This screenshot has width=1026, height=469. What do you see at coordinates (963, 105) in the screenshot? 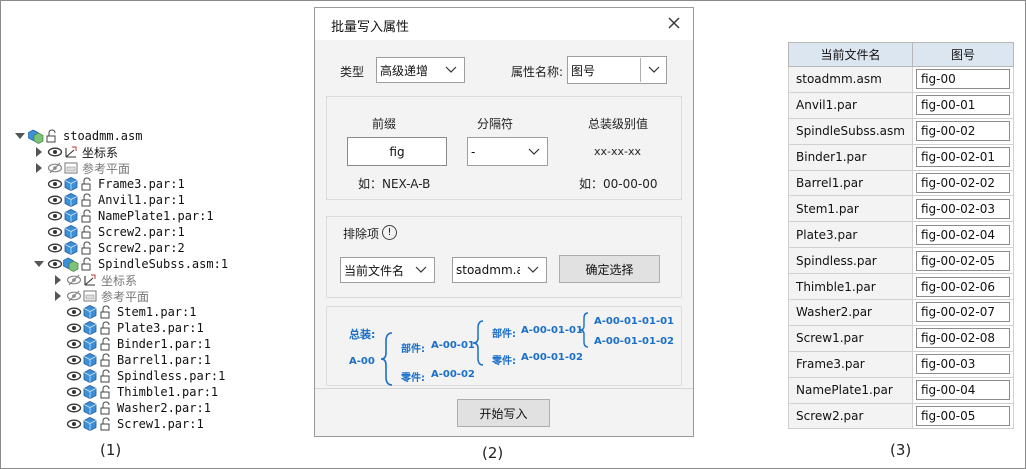
I see `figure-number-input: fig-00-01` at bounding box center [963, 105].